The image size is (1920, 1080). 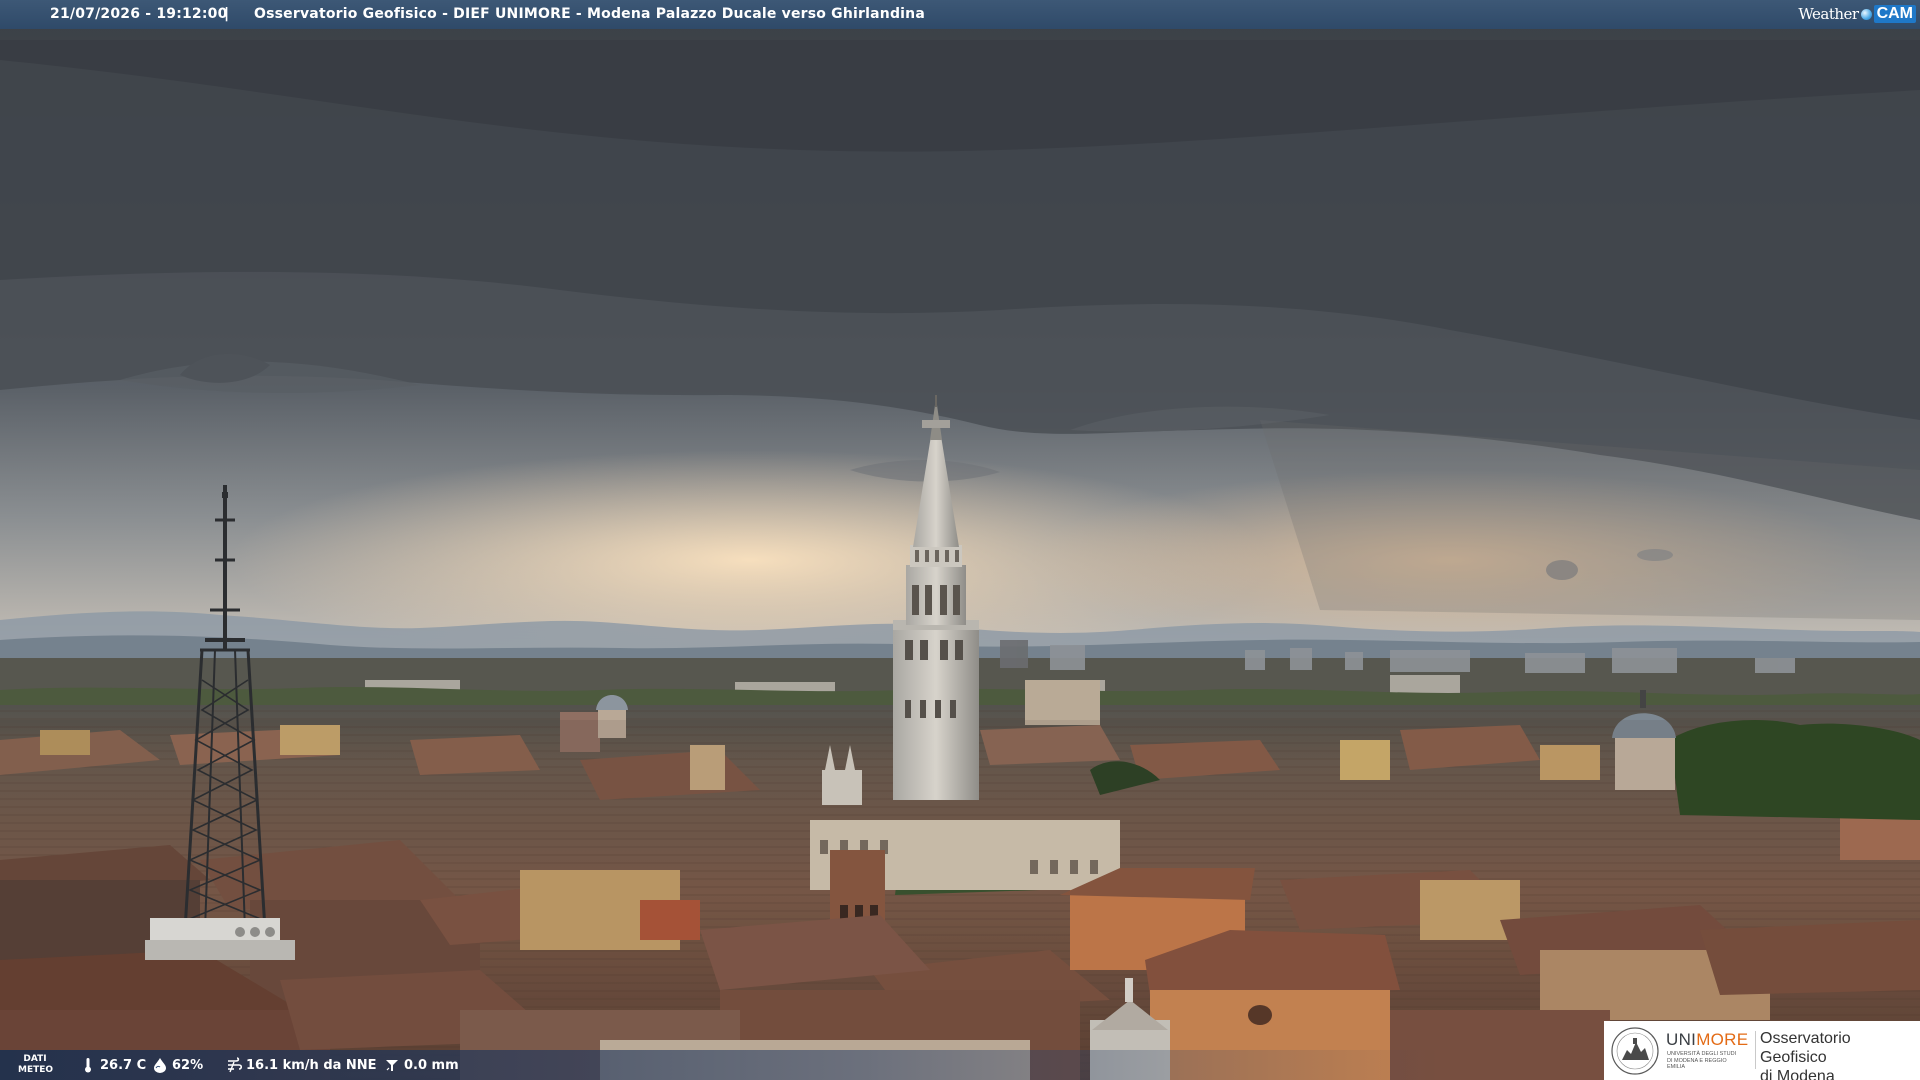 I want to click on humidity-reading: 62%, so click(x=177, y=1065).